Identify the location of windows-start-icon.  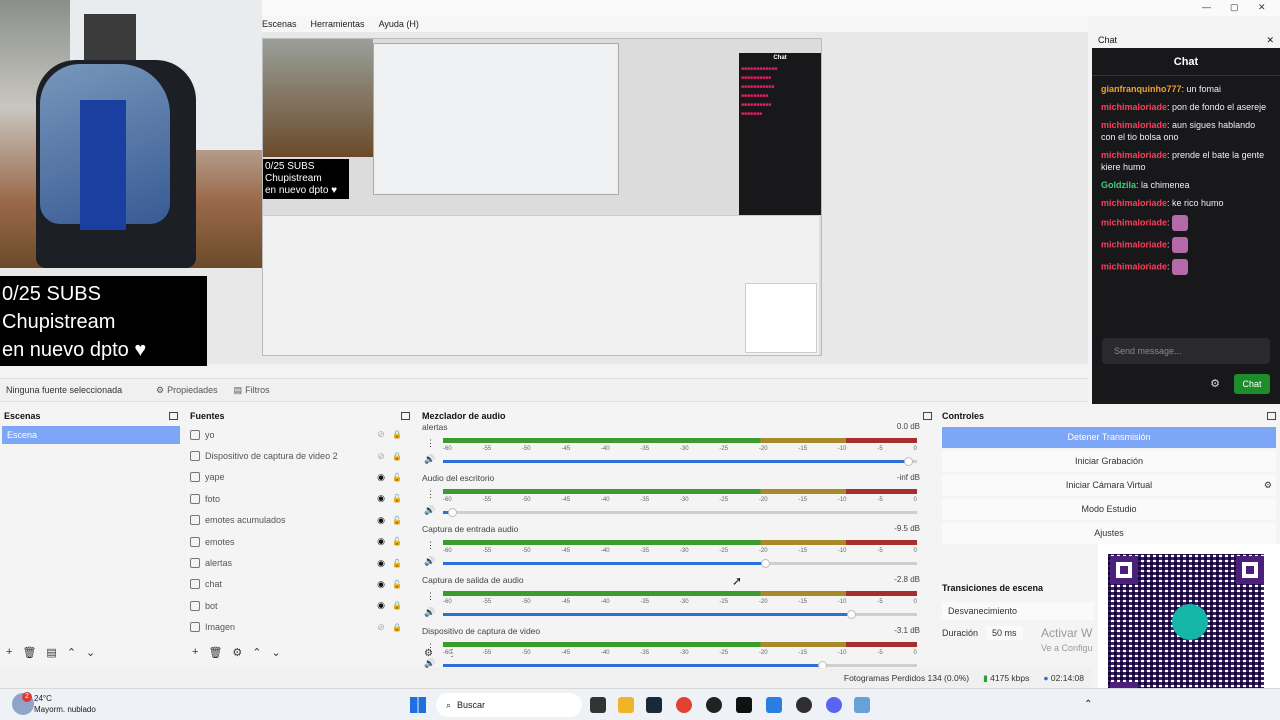
(418, 705).